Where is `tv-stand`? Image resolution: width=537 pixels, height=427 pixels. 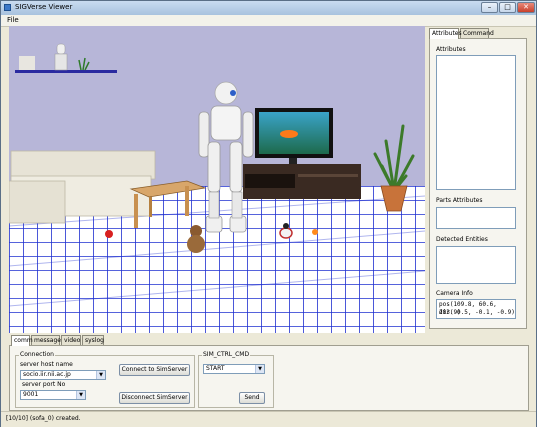 tv-stand is located at coordinates (302, 181).